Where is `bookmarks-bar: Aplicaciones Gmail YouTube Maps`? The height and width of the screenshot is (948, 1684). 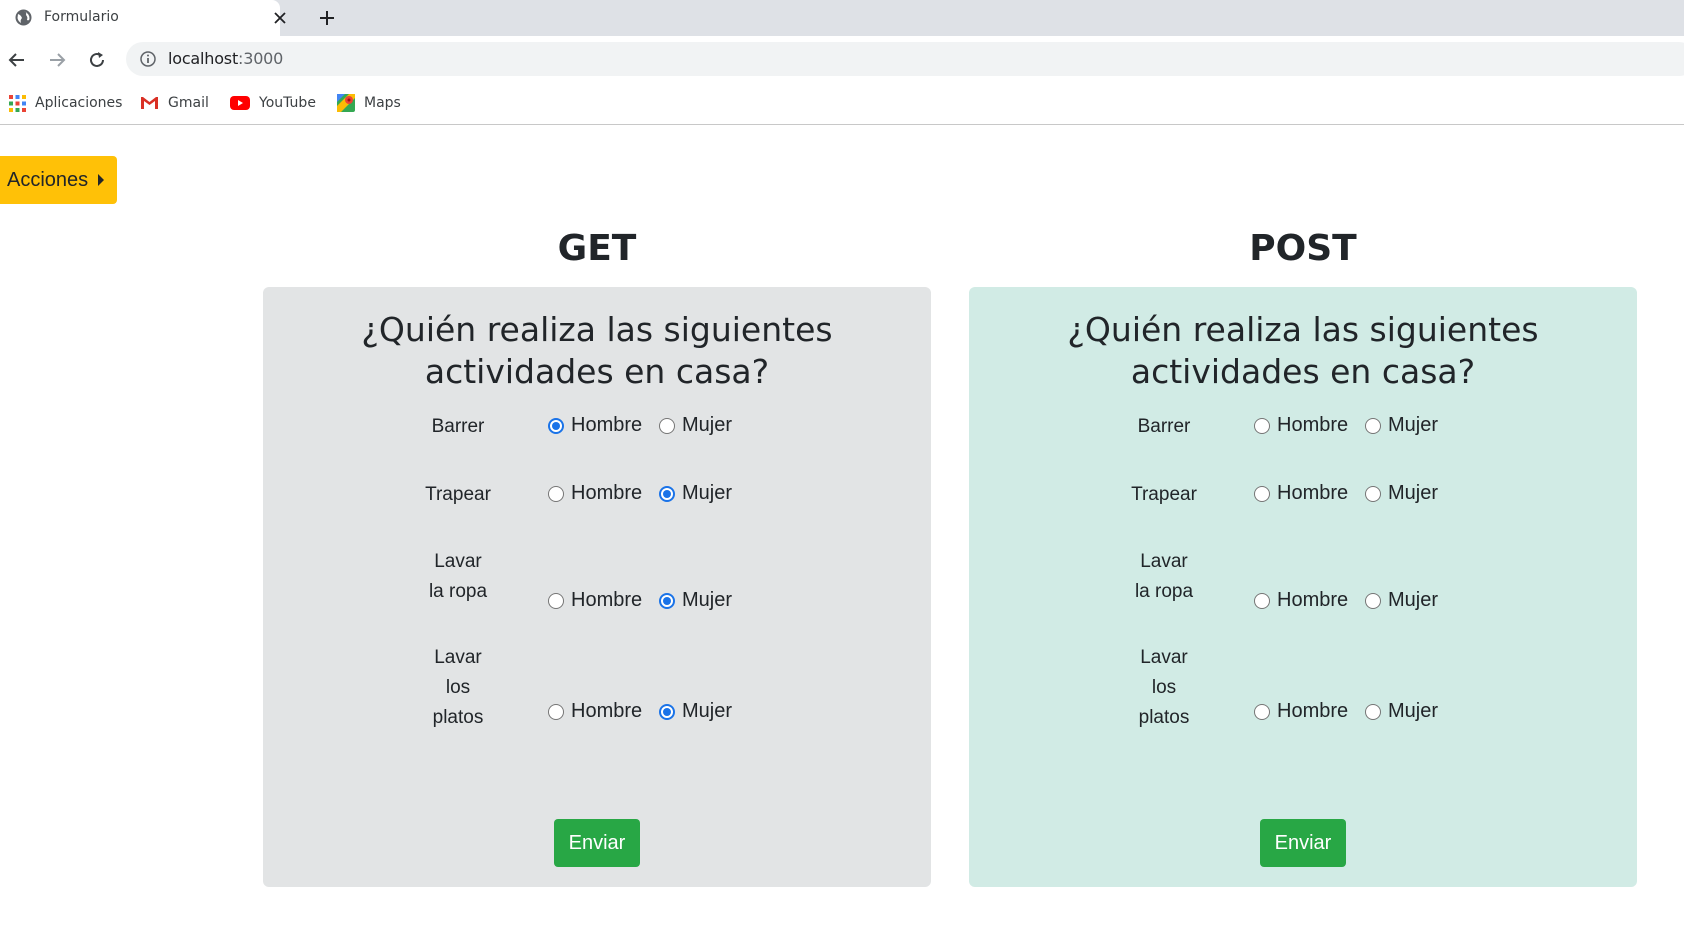
bookmarks-bar: Aplicaciones Gmail YouTube Maps is located at coordinates (842, 104).